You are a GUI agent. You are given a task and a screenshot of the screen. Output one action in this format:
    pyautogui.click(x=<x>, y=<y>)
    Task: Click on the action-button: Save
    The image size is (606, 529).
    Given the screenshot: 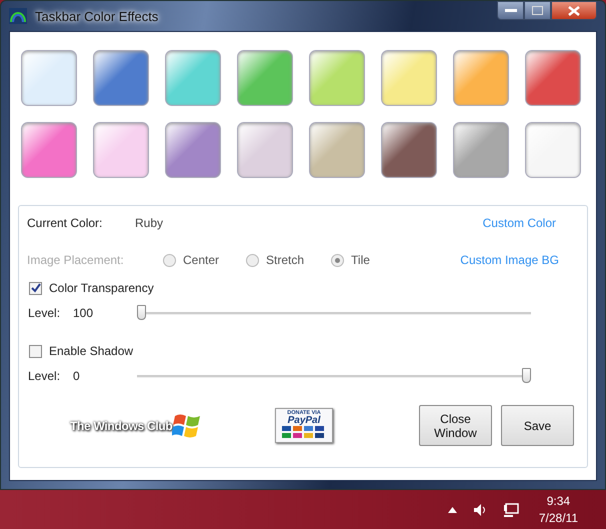 What is the action you would take?
    pyautogui.click(x=537, y=425)
    